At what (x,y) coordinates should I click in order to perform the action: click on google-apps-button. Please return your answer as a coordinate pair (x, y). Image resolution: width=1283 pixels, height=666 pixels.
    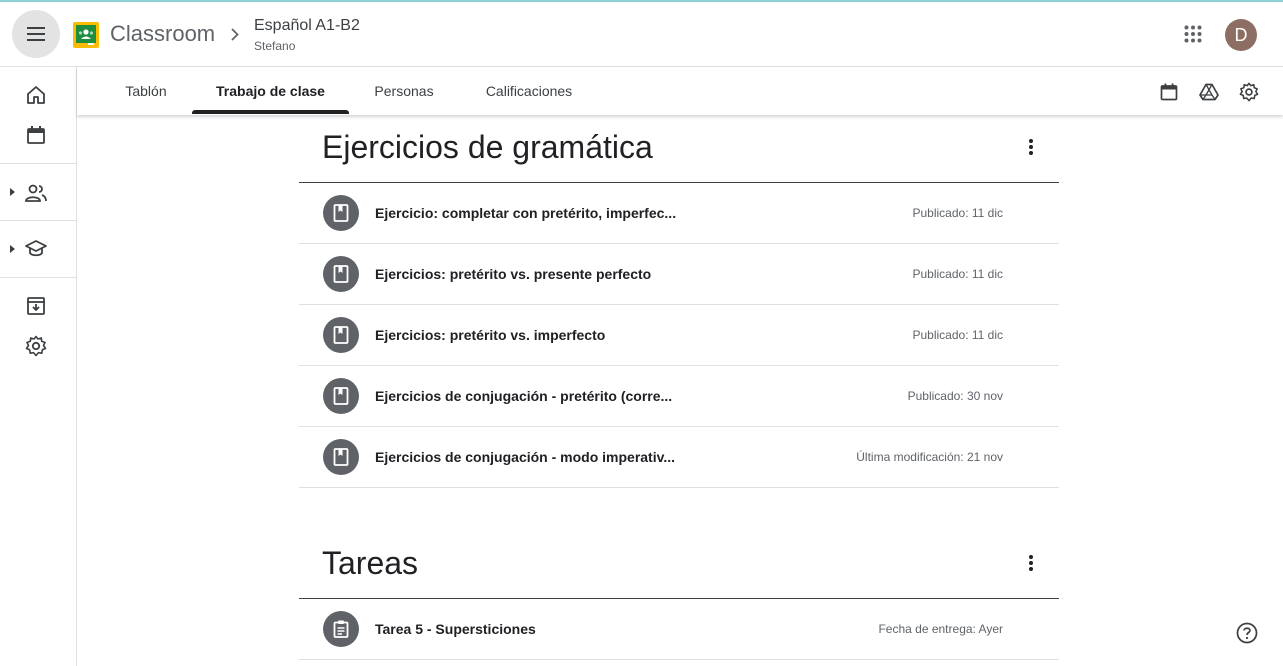
    Looking at the image, I should click on (1193, 34).